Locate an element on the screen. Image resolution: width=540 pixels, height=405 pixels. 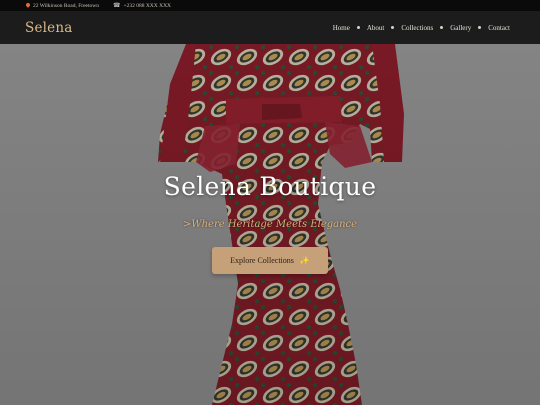
nav-item-home: Home is located at coordinates (341, 28).